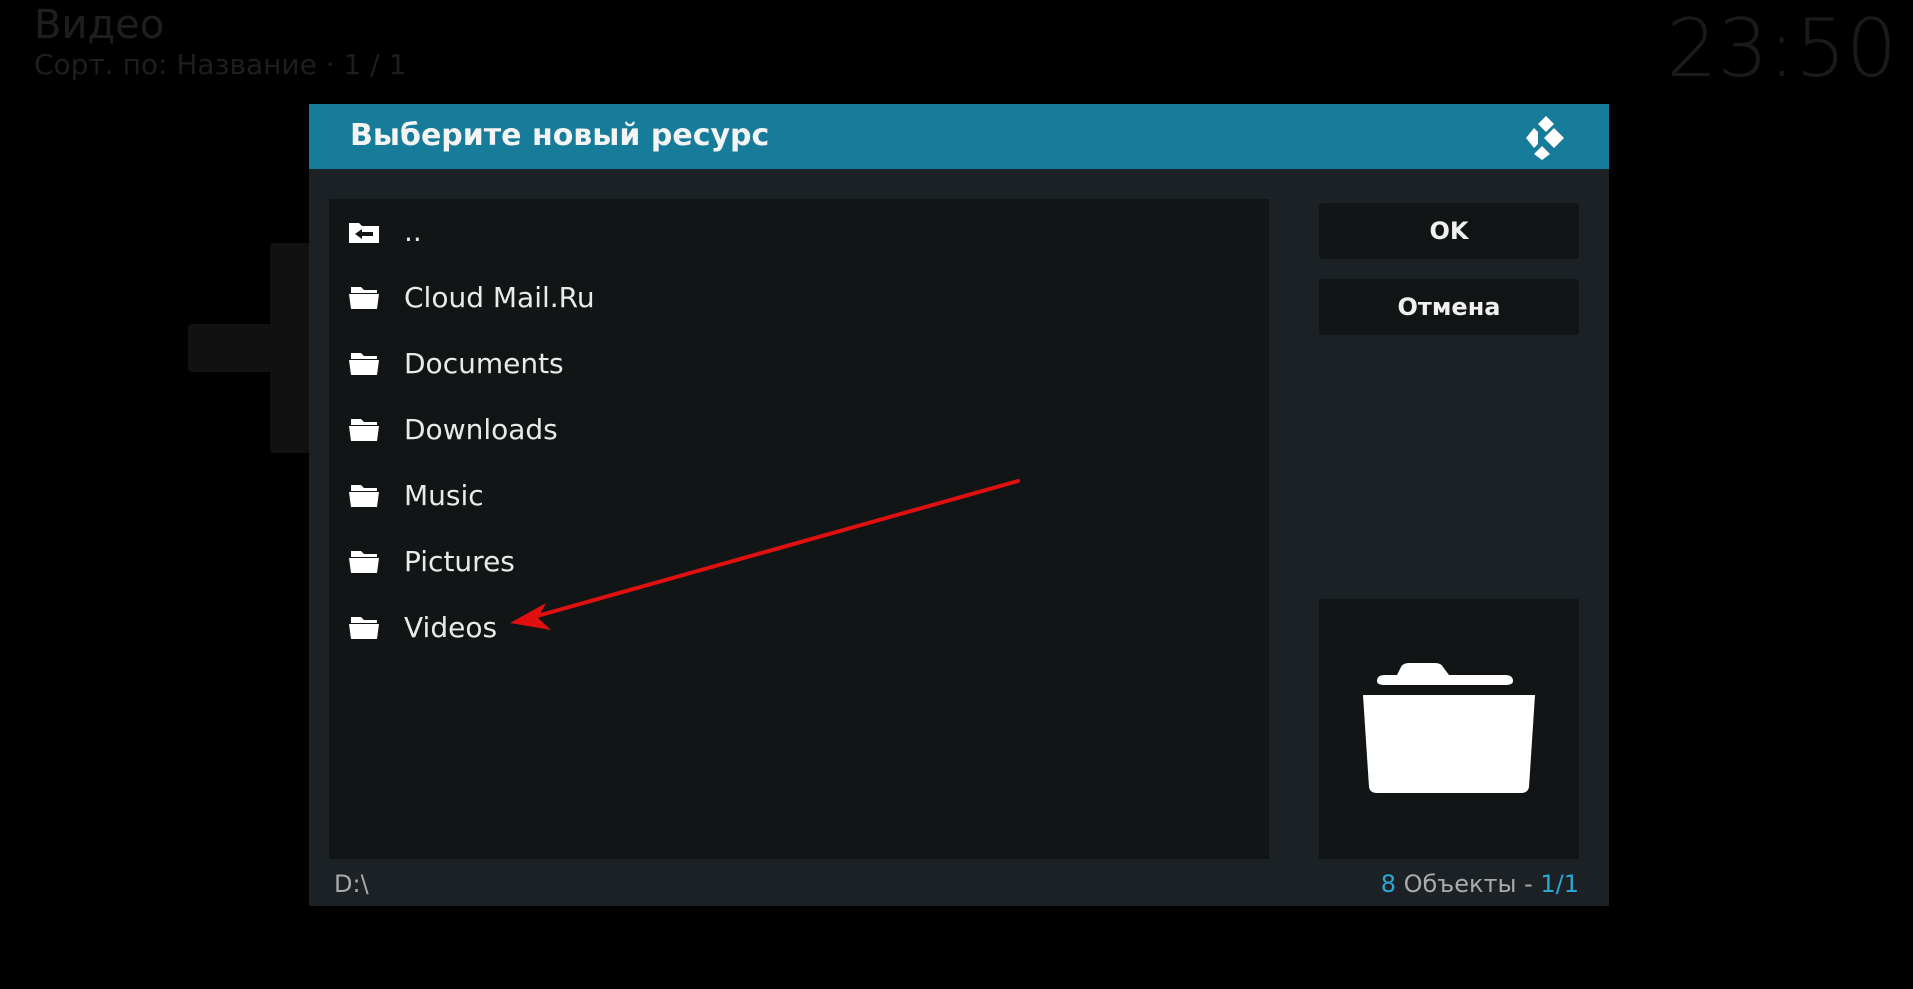  I want to click on item-count: 8 Объекты - 1/1, so click(1480, 884).